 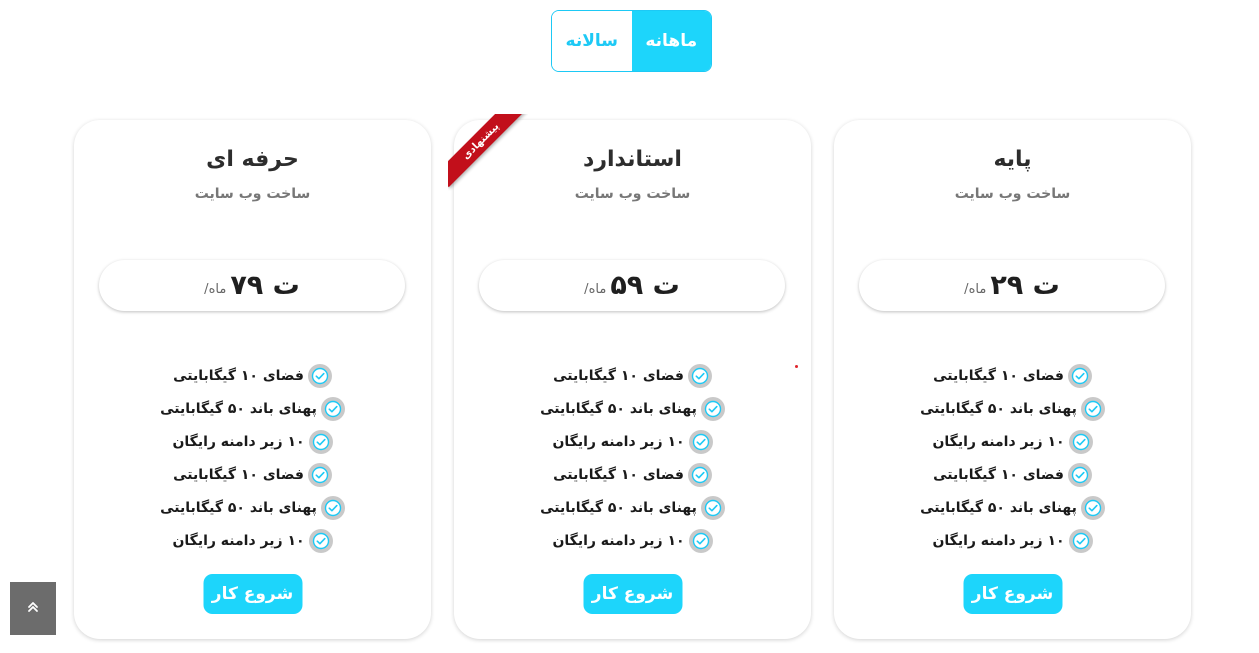 I want to click on price-box: /ماه ۷۹ ت, so click(x=252, y=285).